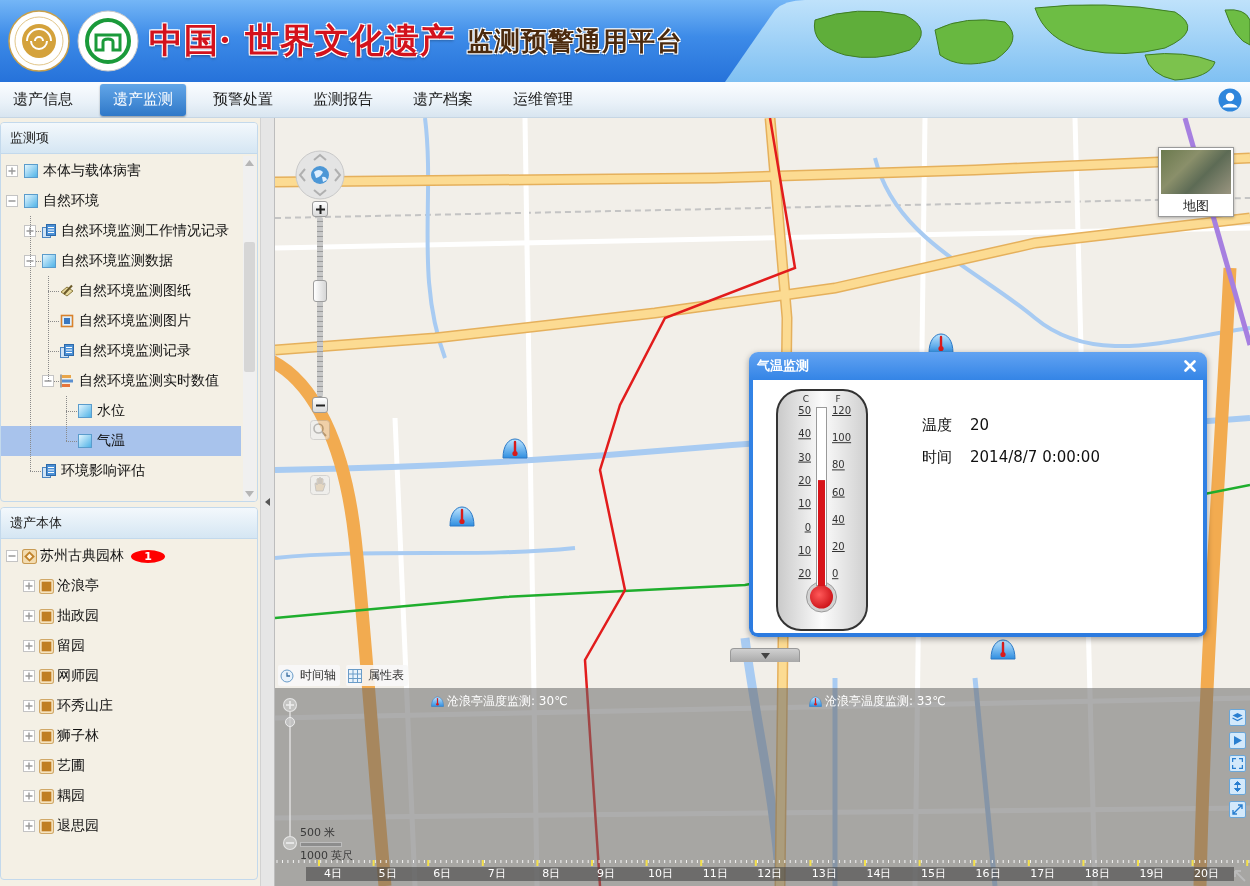  Describe the element at coordinates (309, 675) in the screenshot. I see `timeline-tab: 时间轴` at that location.